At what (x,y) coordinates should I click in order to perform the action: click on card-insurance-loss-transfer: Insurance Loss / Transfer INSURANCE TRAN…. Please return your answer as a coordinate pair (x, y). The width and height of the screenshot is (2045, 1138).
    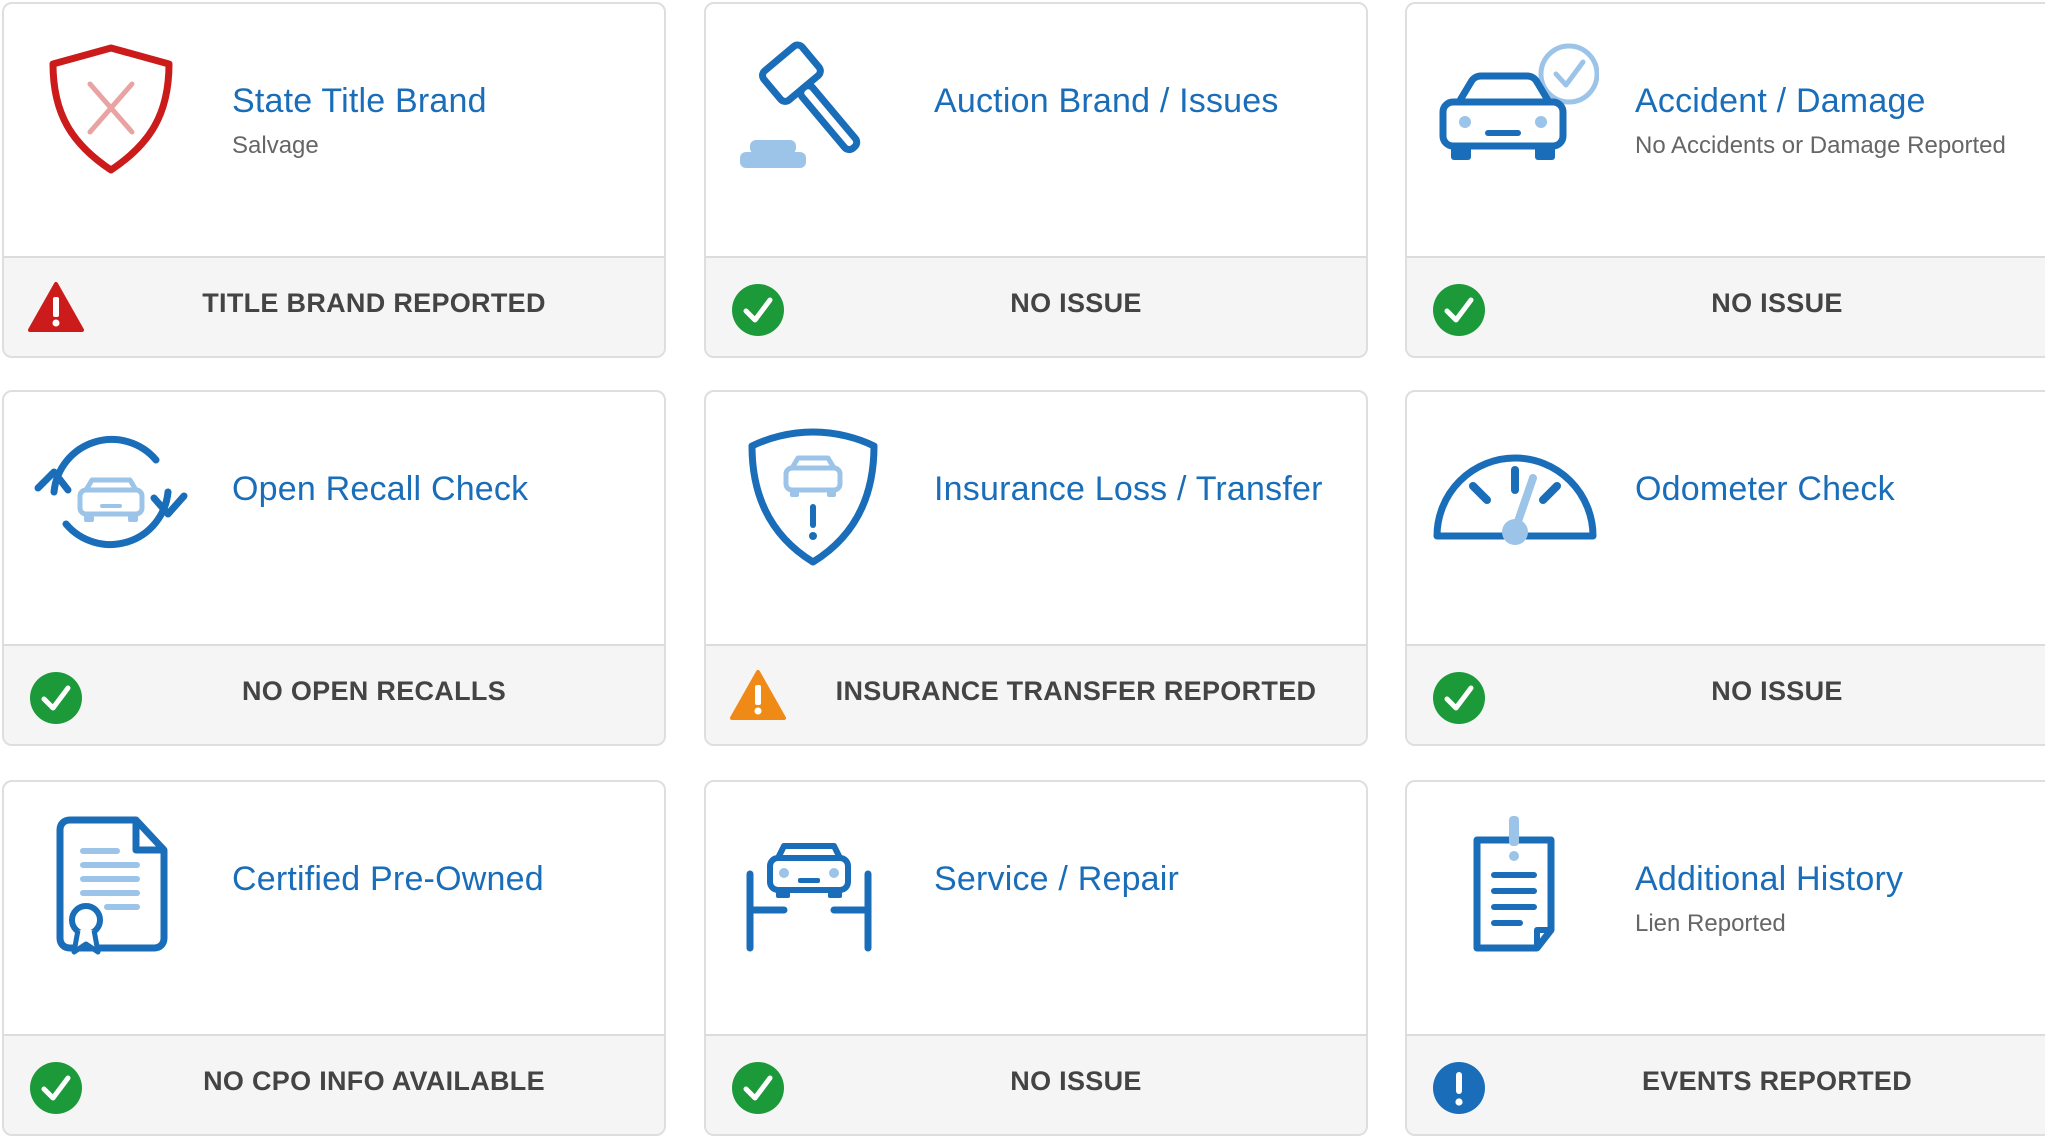
    Looking at the image, I should click on (1036, 568).